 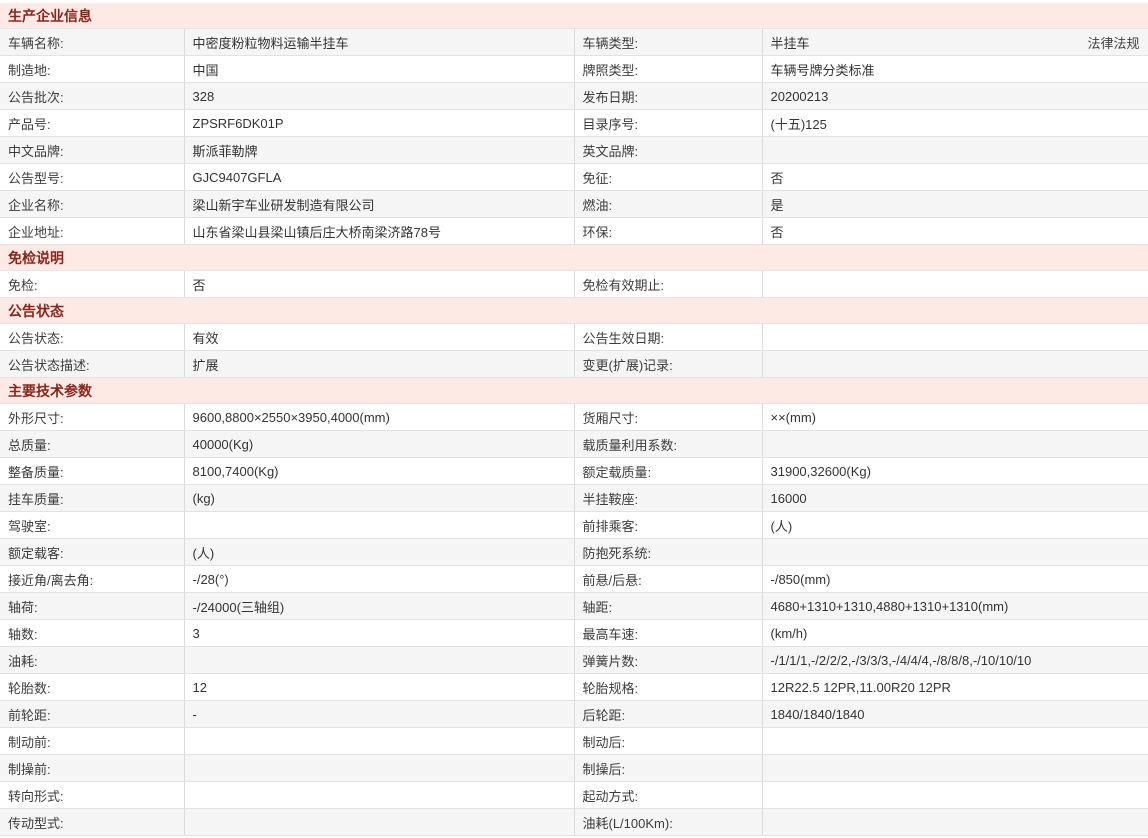 I want to click on section-title: 免检说明, so click(x=574, y=257).